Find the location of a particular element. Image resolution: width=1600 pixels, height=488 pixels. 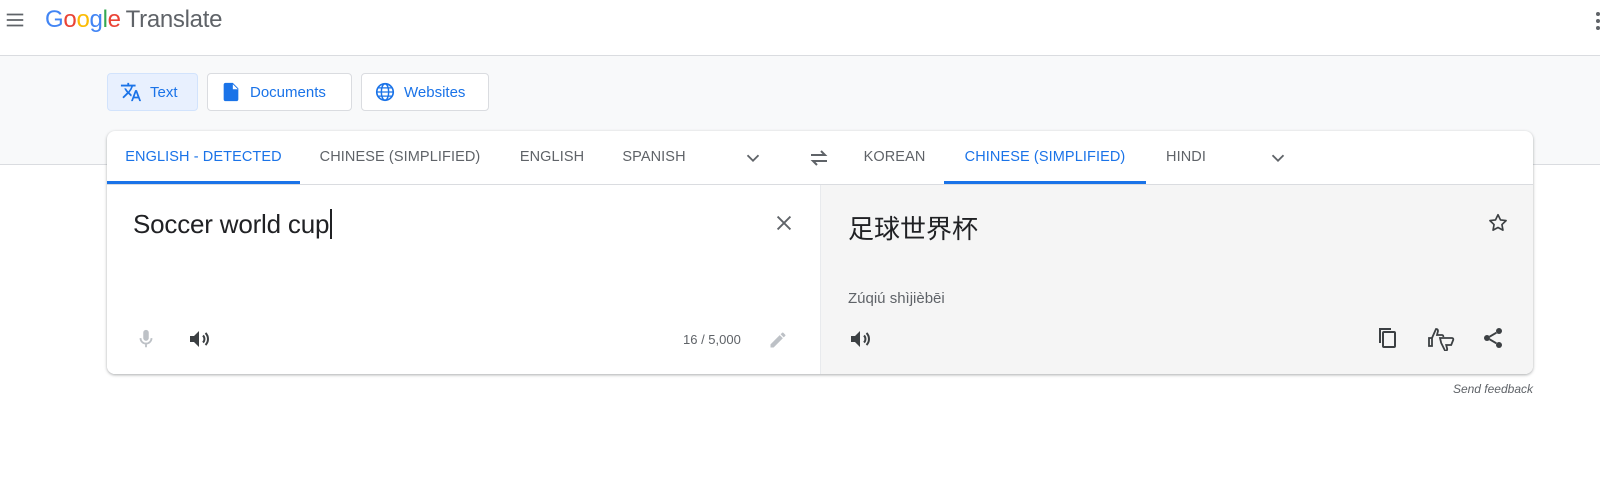

target-lang-tab-korean: Korean is located at coordinates (894, 157).